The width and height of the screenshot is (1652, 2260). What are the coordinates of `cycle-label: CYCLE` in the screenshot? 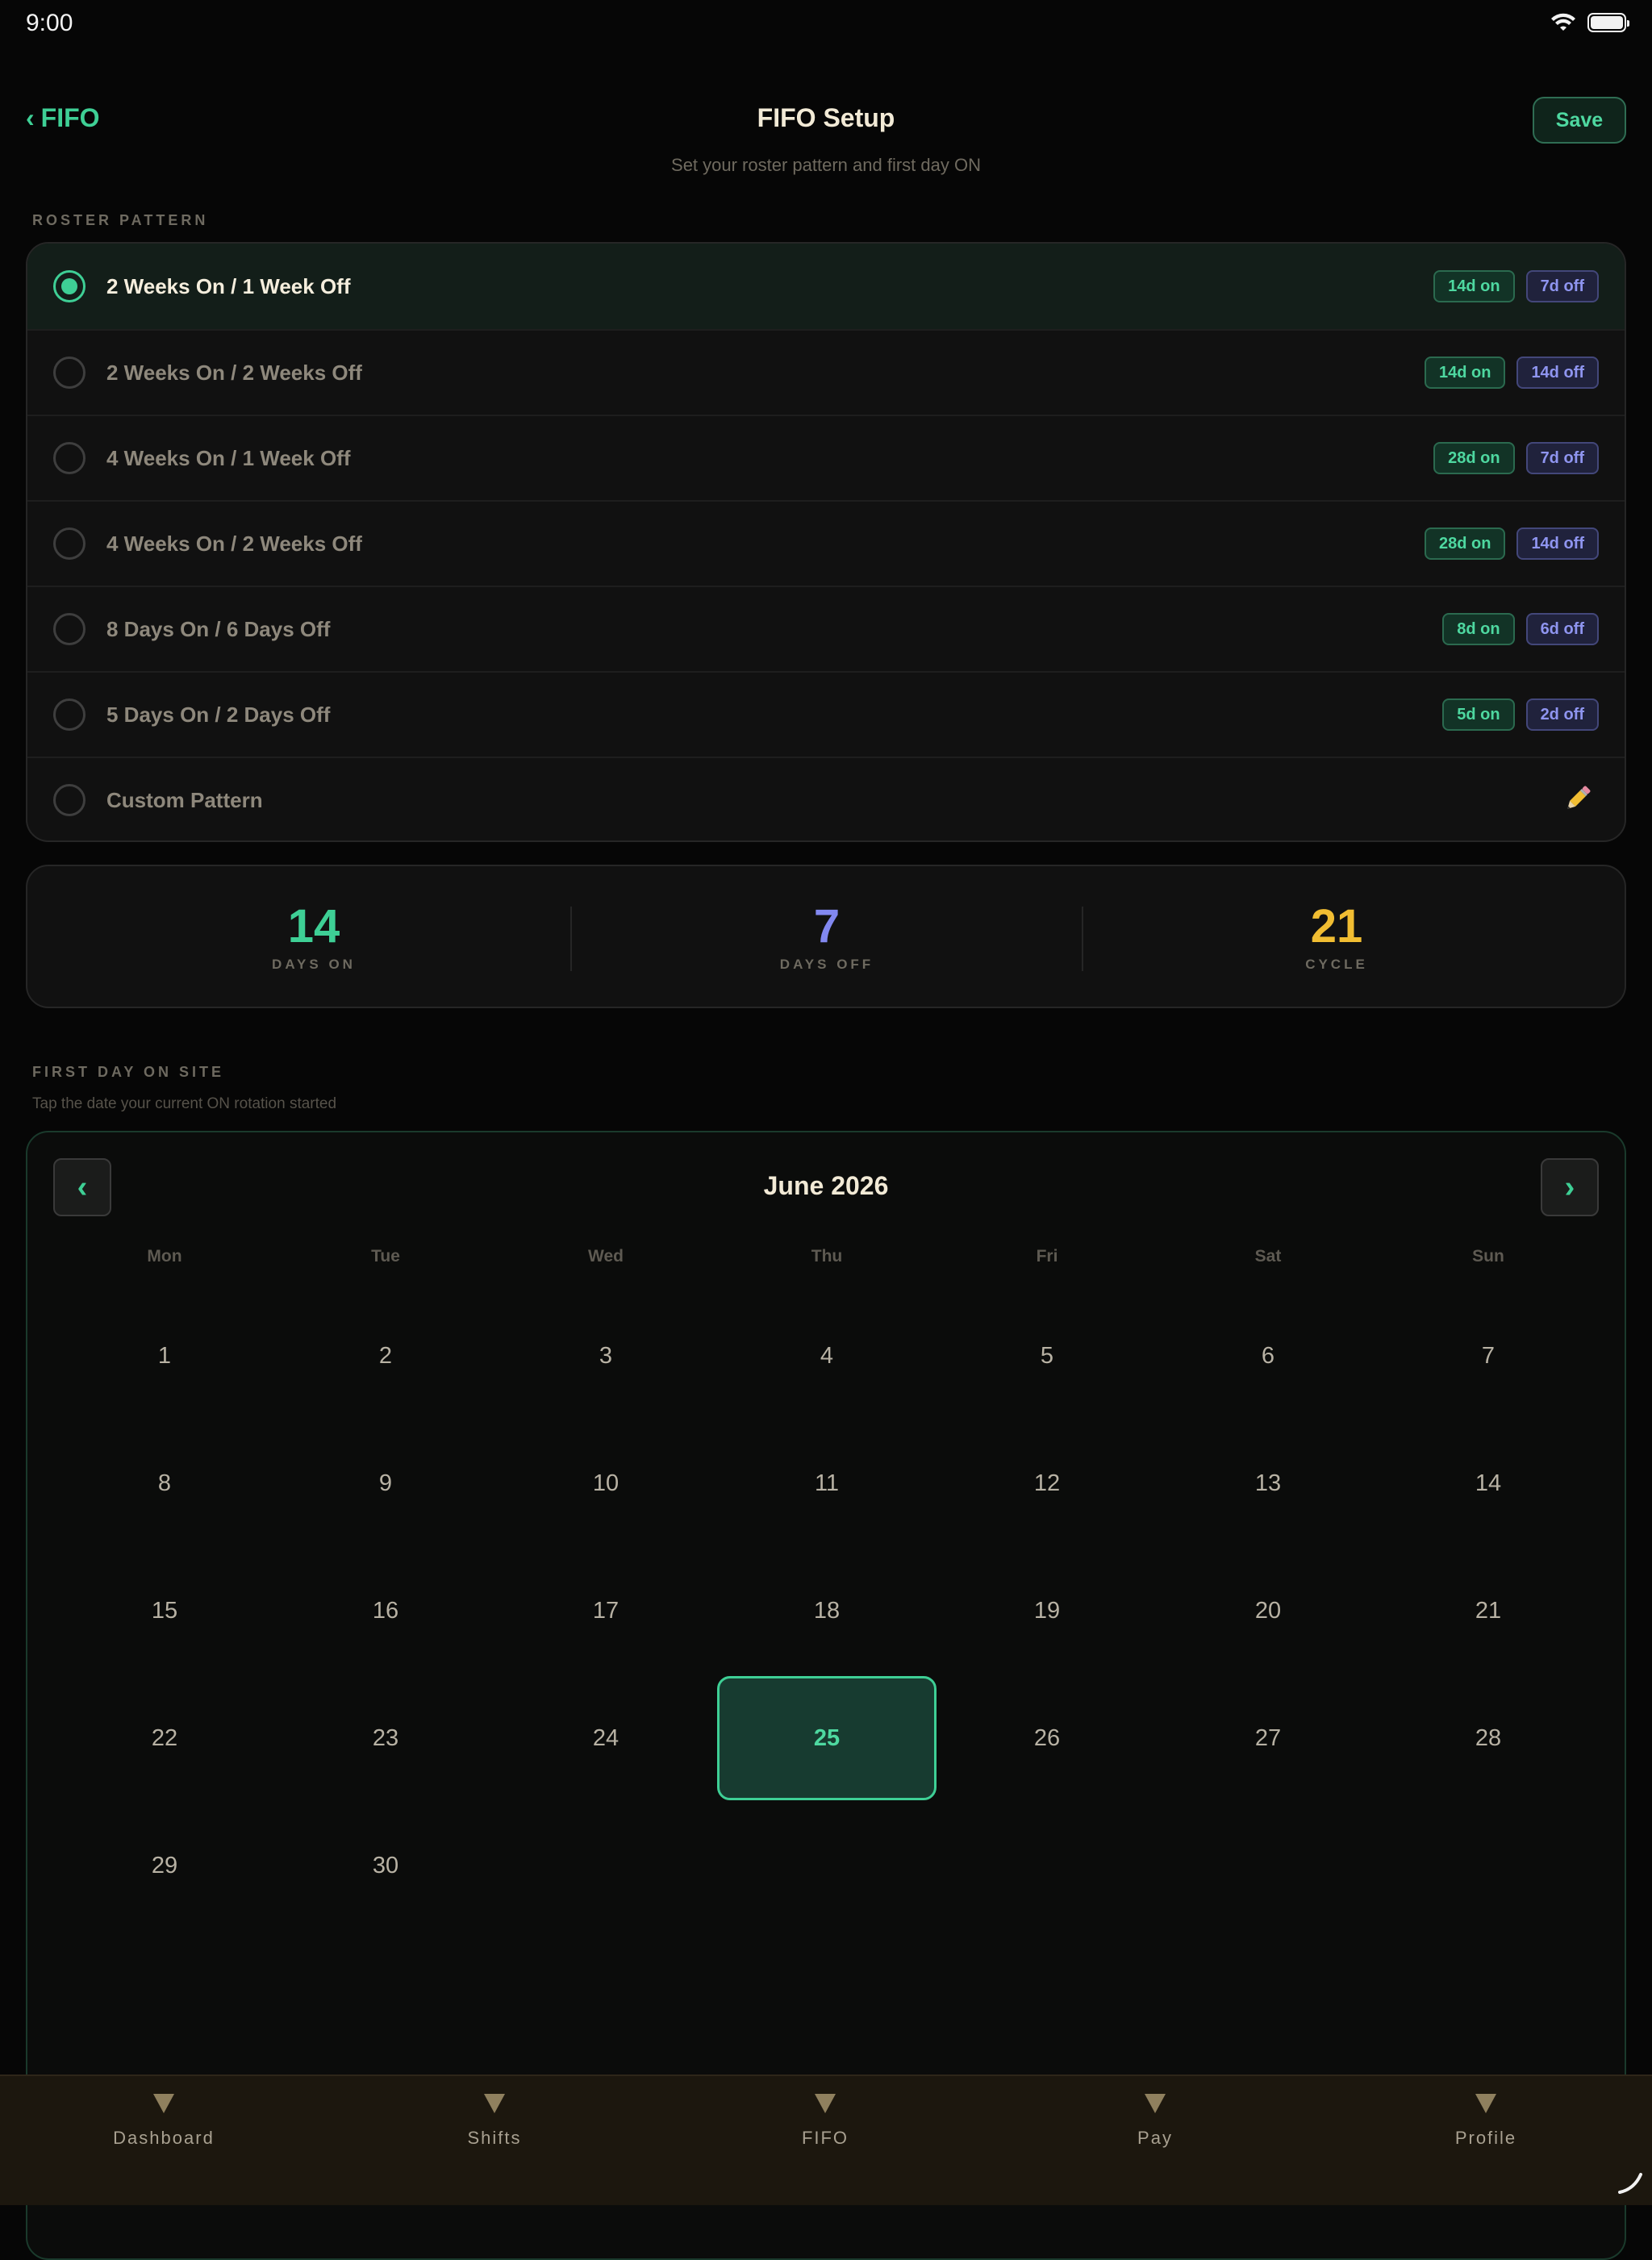 It's located at (1336, 964).